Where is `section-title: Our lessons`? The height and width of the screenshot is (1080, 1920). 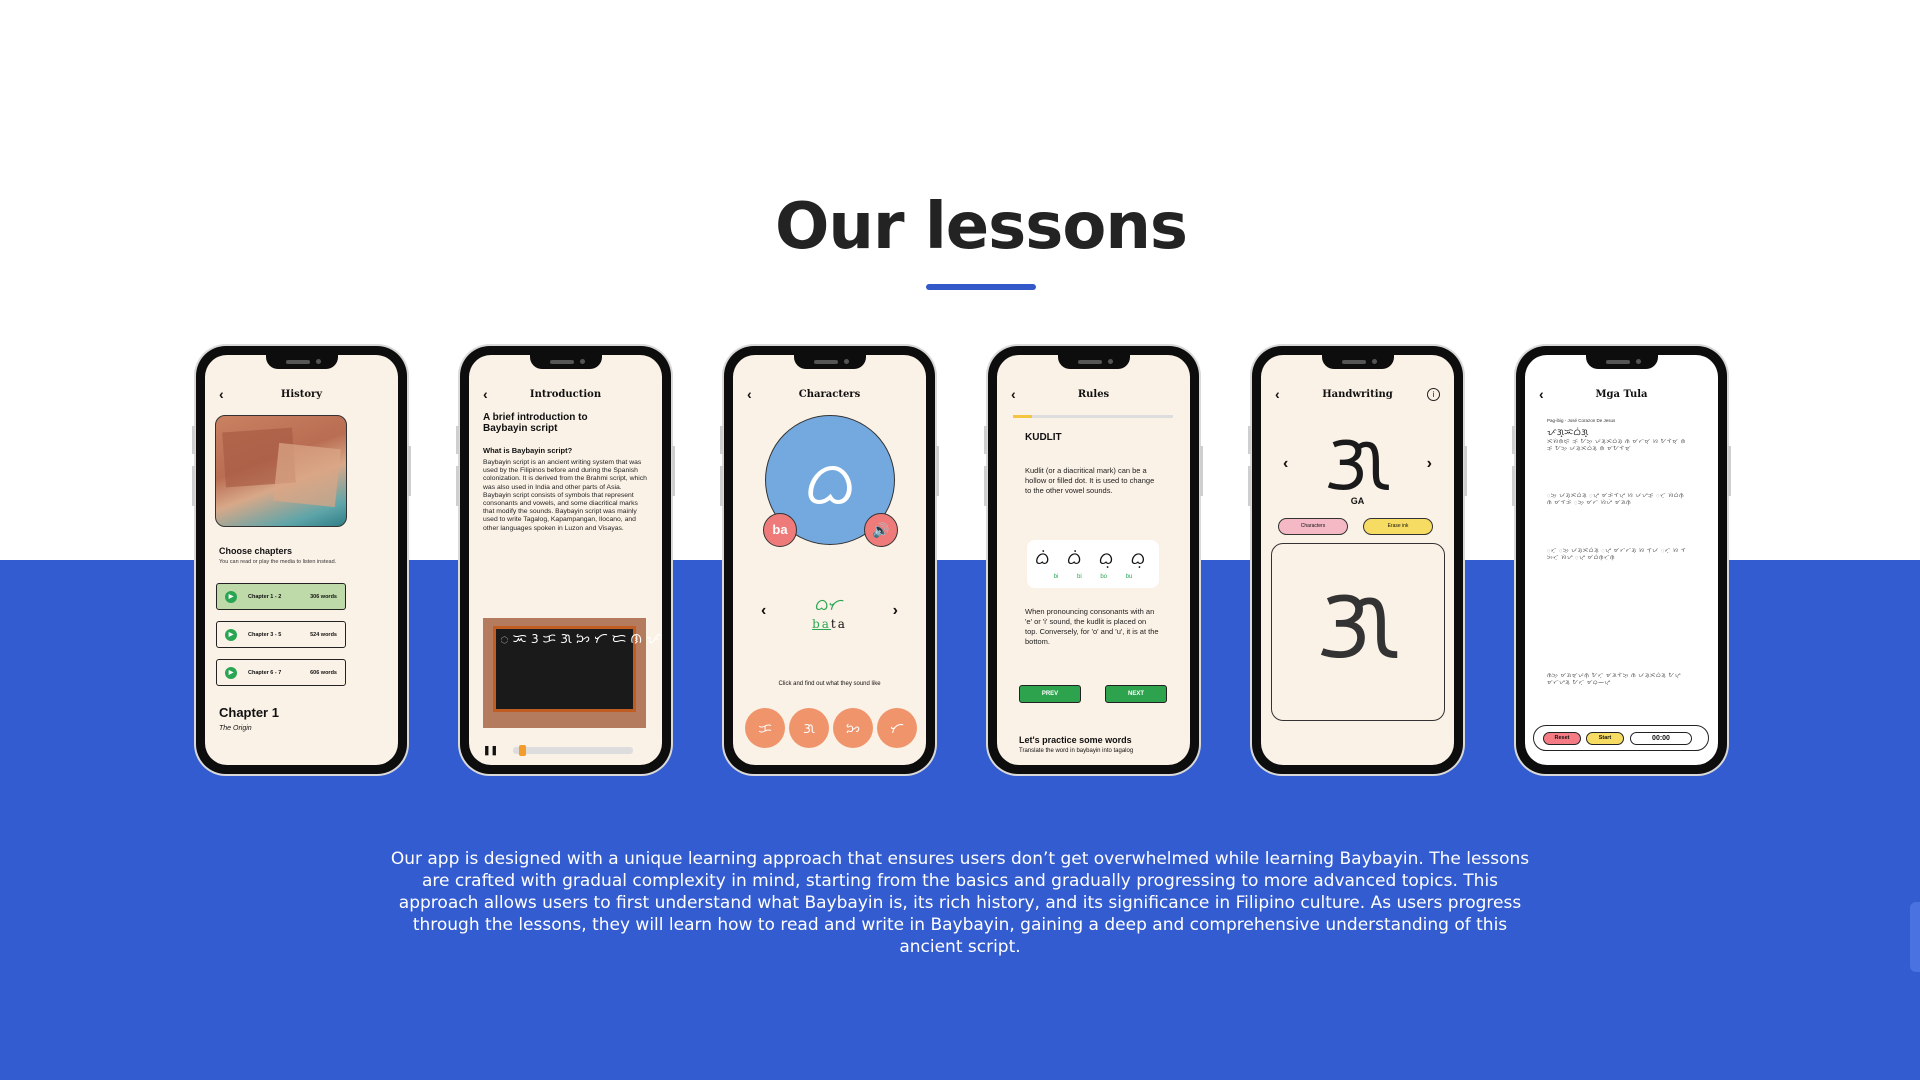 section-title: Our lessons is located at coordinates (981, 227).